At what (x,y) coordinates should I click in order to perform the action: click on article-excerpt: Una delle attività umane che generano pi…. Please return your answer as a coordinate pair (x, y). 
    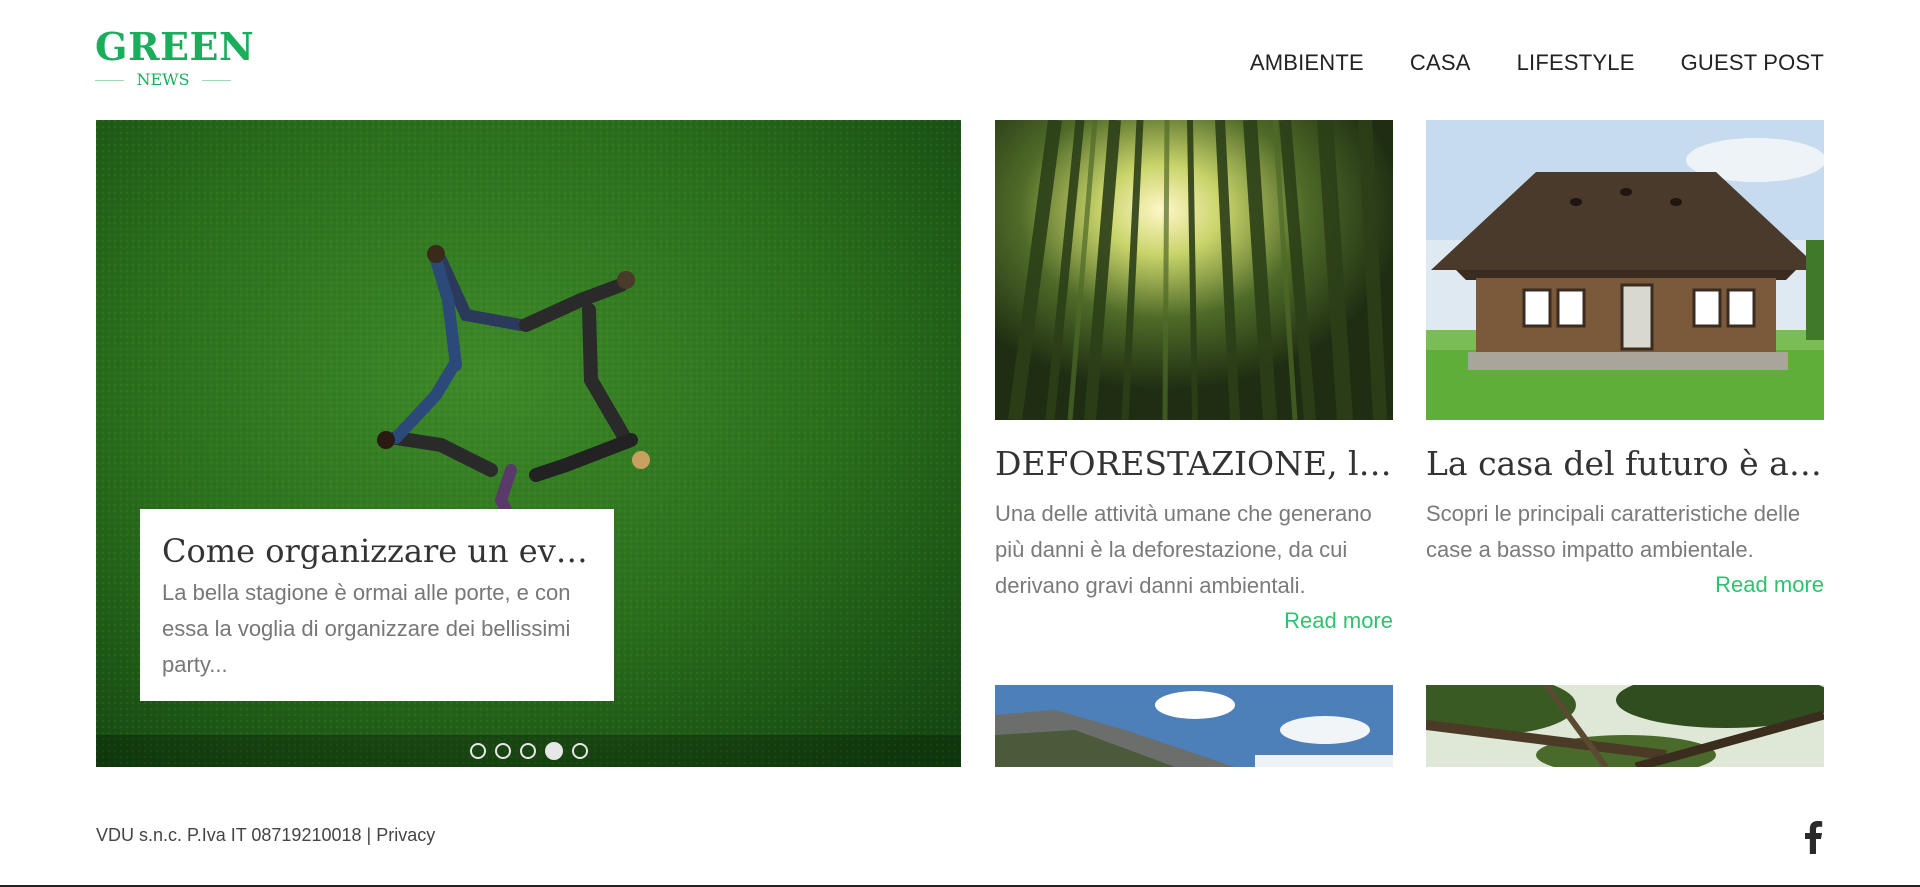
    Looking at the image, I should click on (1183, 549).